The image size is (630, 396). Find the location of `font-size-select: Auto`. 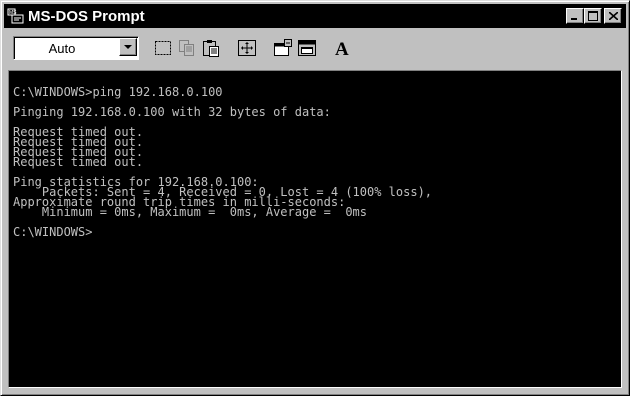

font-size-select: Auto is located at coordinates (76, 48).